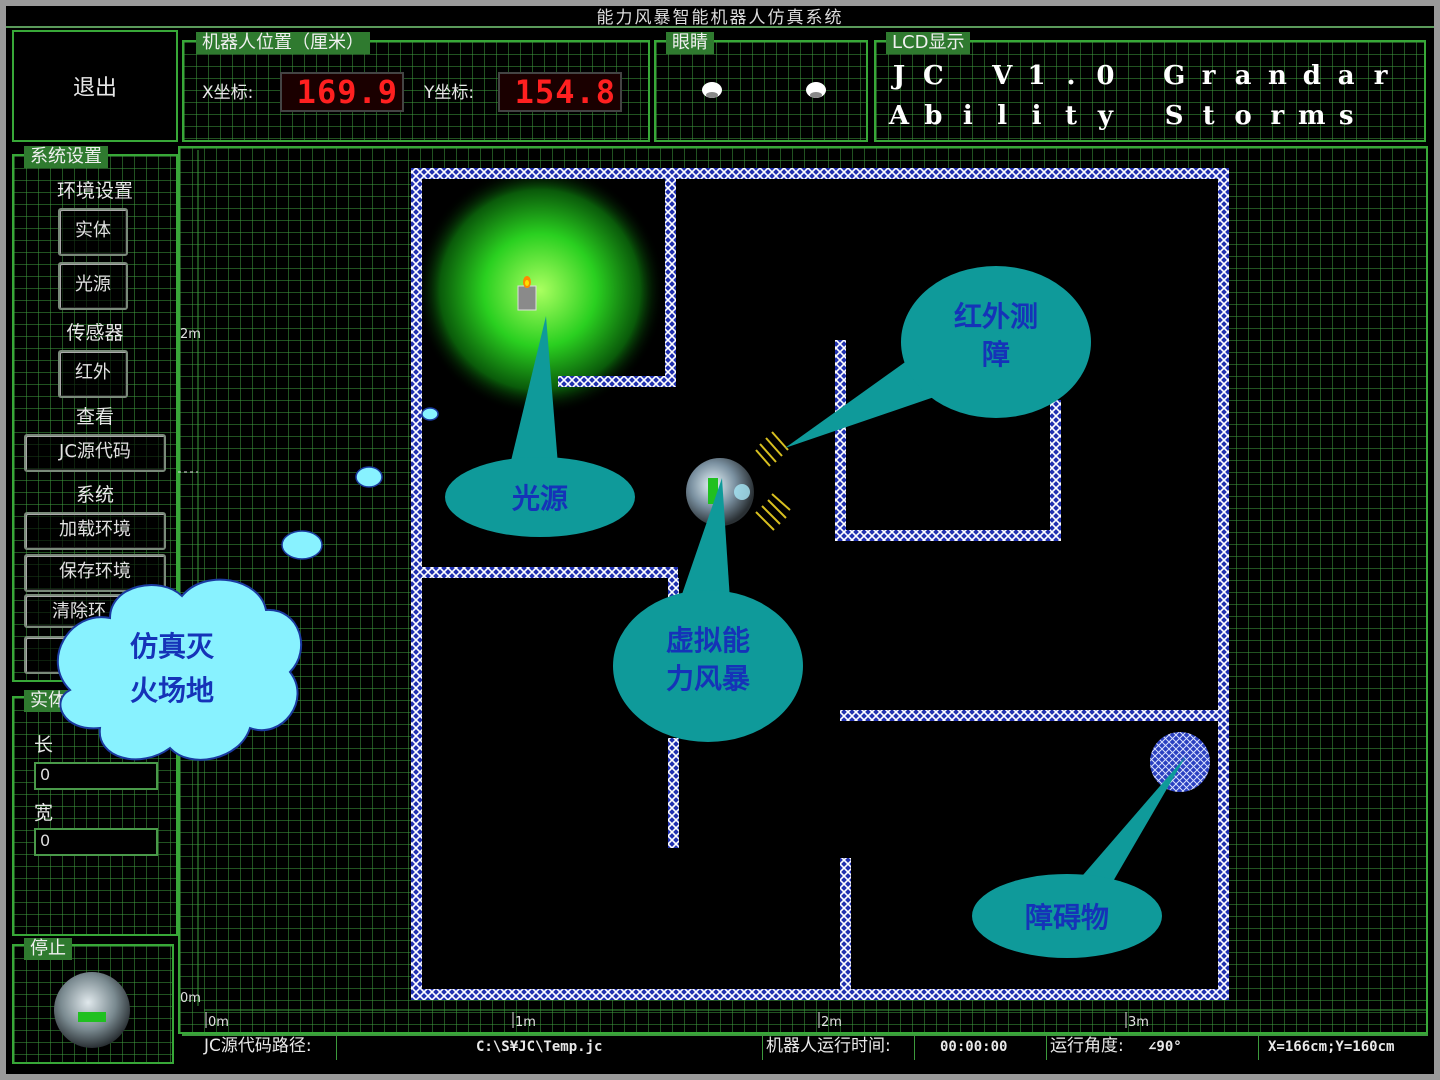 The height and width of the screenshot is (1080, 1440). Describe the element at coordinates (416, 584) in the screenshot. I see `wall-left` at that location.